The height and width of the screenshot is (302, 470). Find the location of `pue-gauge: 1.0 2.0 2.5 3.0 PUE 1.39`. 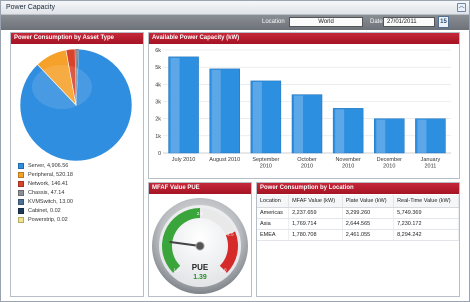

pue-gauge: 1.0 2.0 2.5 3.0 PUE 1.39 is located at coordinates (200, 246).